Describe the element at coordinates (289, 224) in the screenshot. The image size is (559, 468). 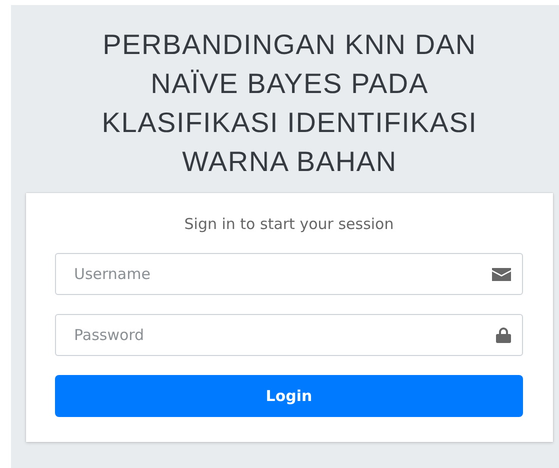
I see `login-message: Sign in to start your session` at that location.